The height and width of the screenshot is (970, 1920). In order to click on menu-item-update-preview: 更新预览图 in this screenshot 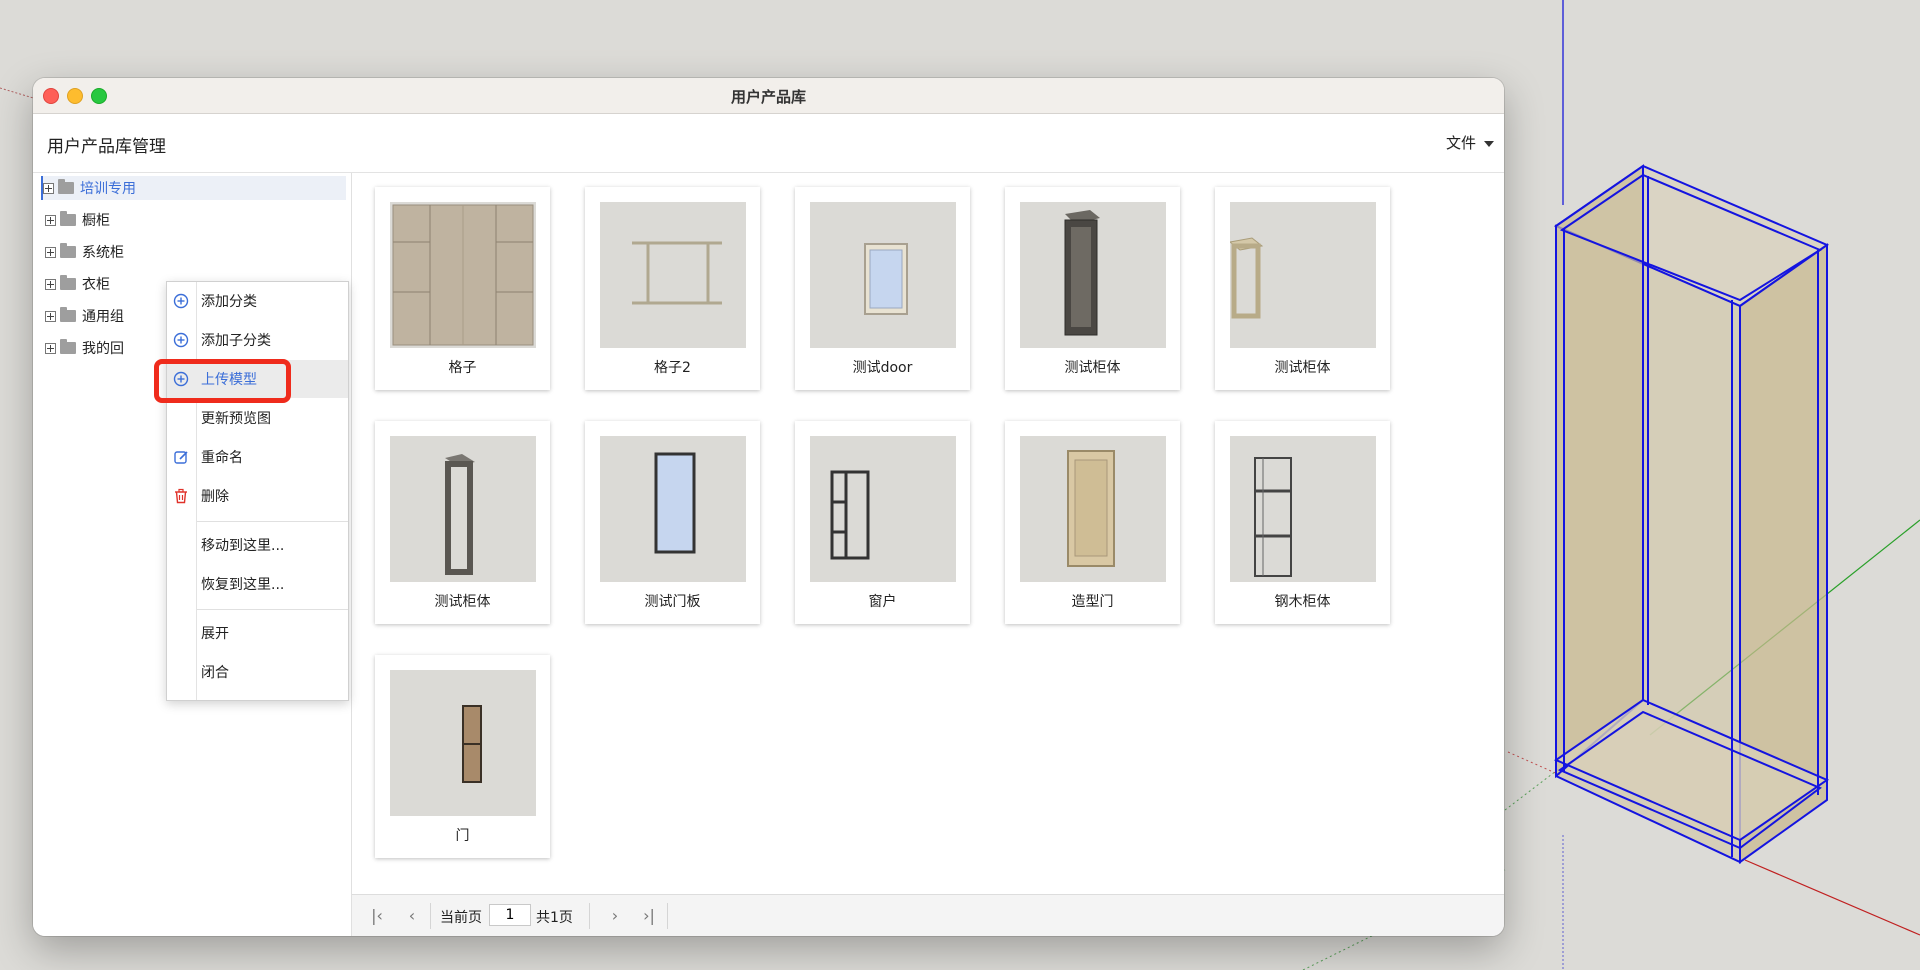, I will do `click(257, 418)`.